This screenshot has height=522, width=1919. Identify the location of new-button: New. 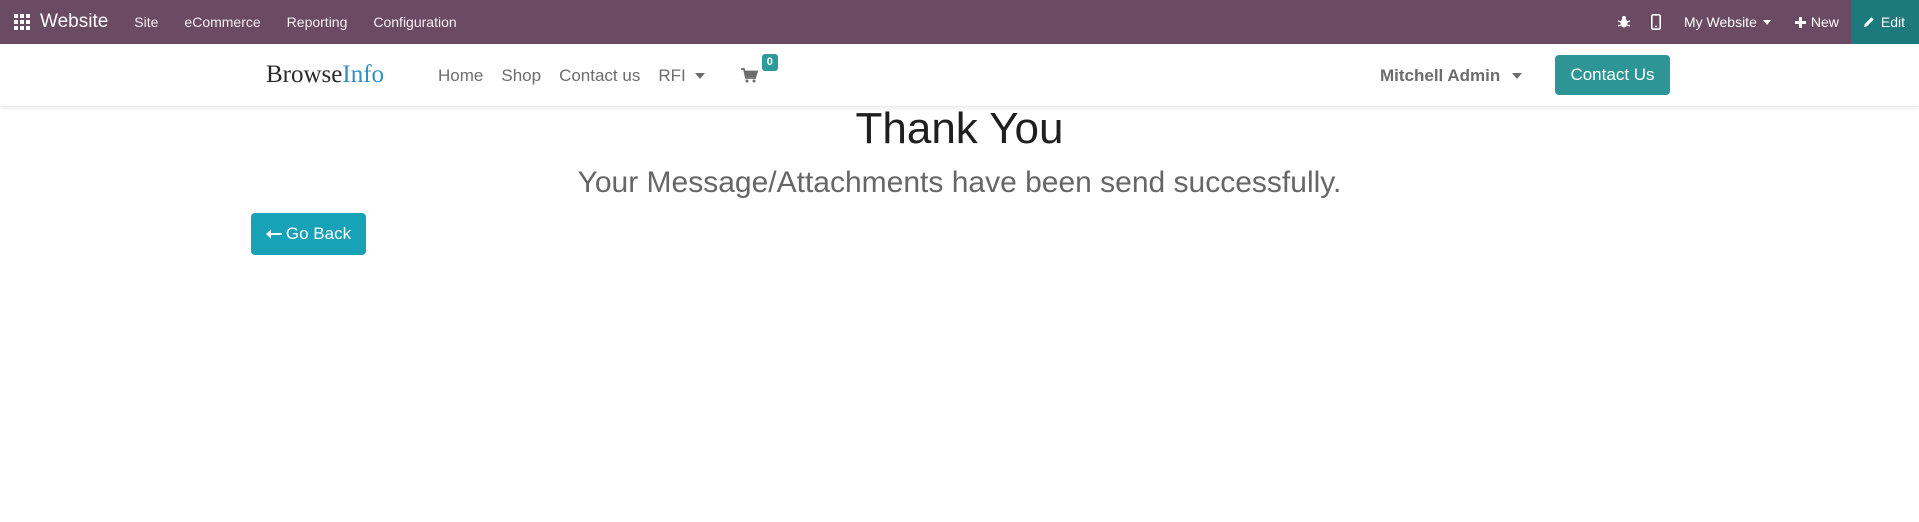
(1816, 22).